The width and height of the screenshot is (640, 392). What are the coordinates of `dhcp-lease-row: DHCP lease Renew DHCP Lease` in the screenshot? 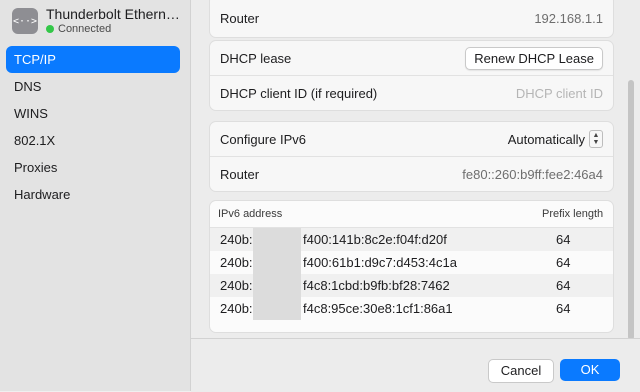 It's located at (411, 58).